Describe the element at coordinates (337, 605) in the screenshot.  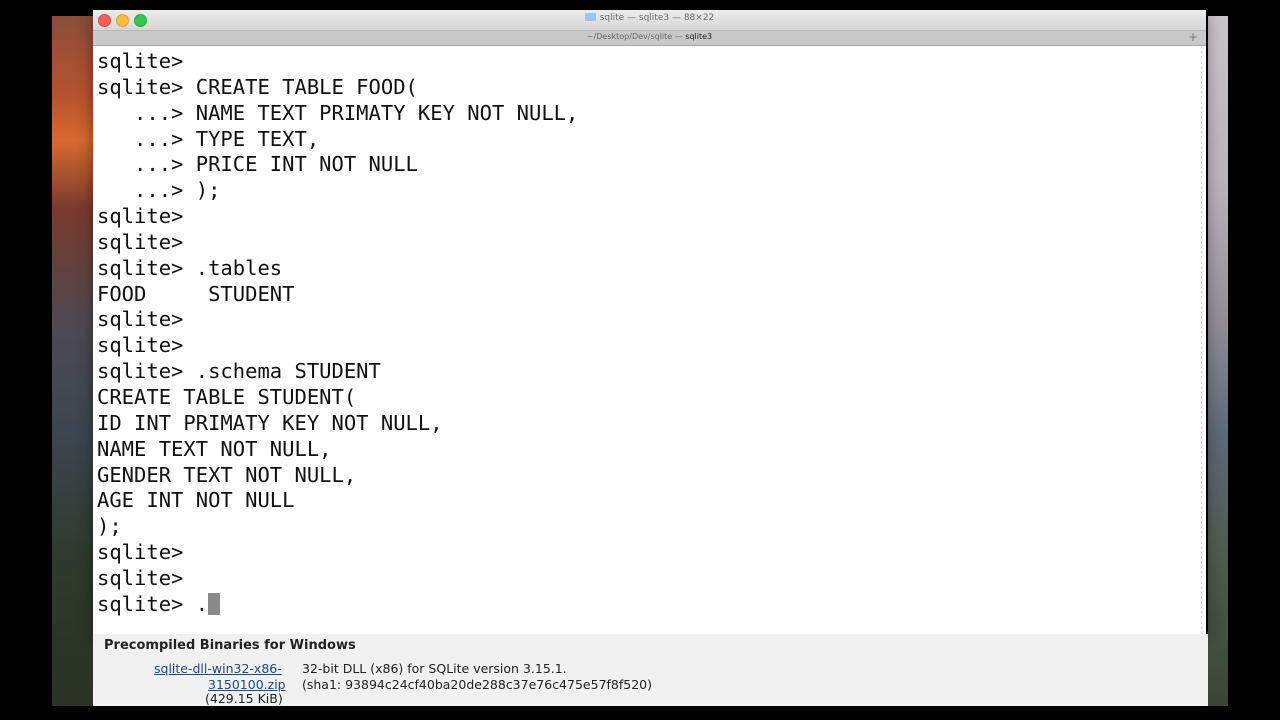
I see `terminal-input-line: sqlite> .` at that location.